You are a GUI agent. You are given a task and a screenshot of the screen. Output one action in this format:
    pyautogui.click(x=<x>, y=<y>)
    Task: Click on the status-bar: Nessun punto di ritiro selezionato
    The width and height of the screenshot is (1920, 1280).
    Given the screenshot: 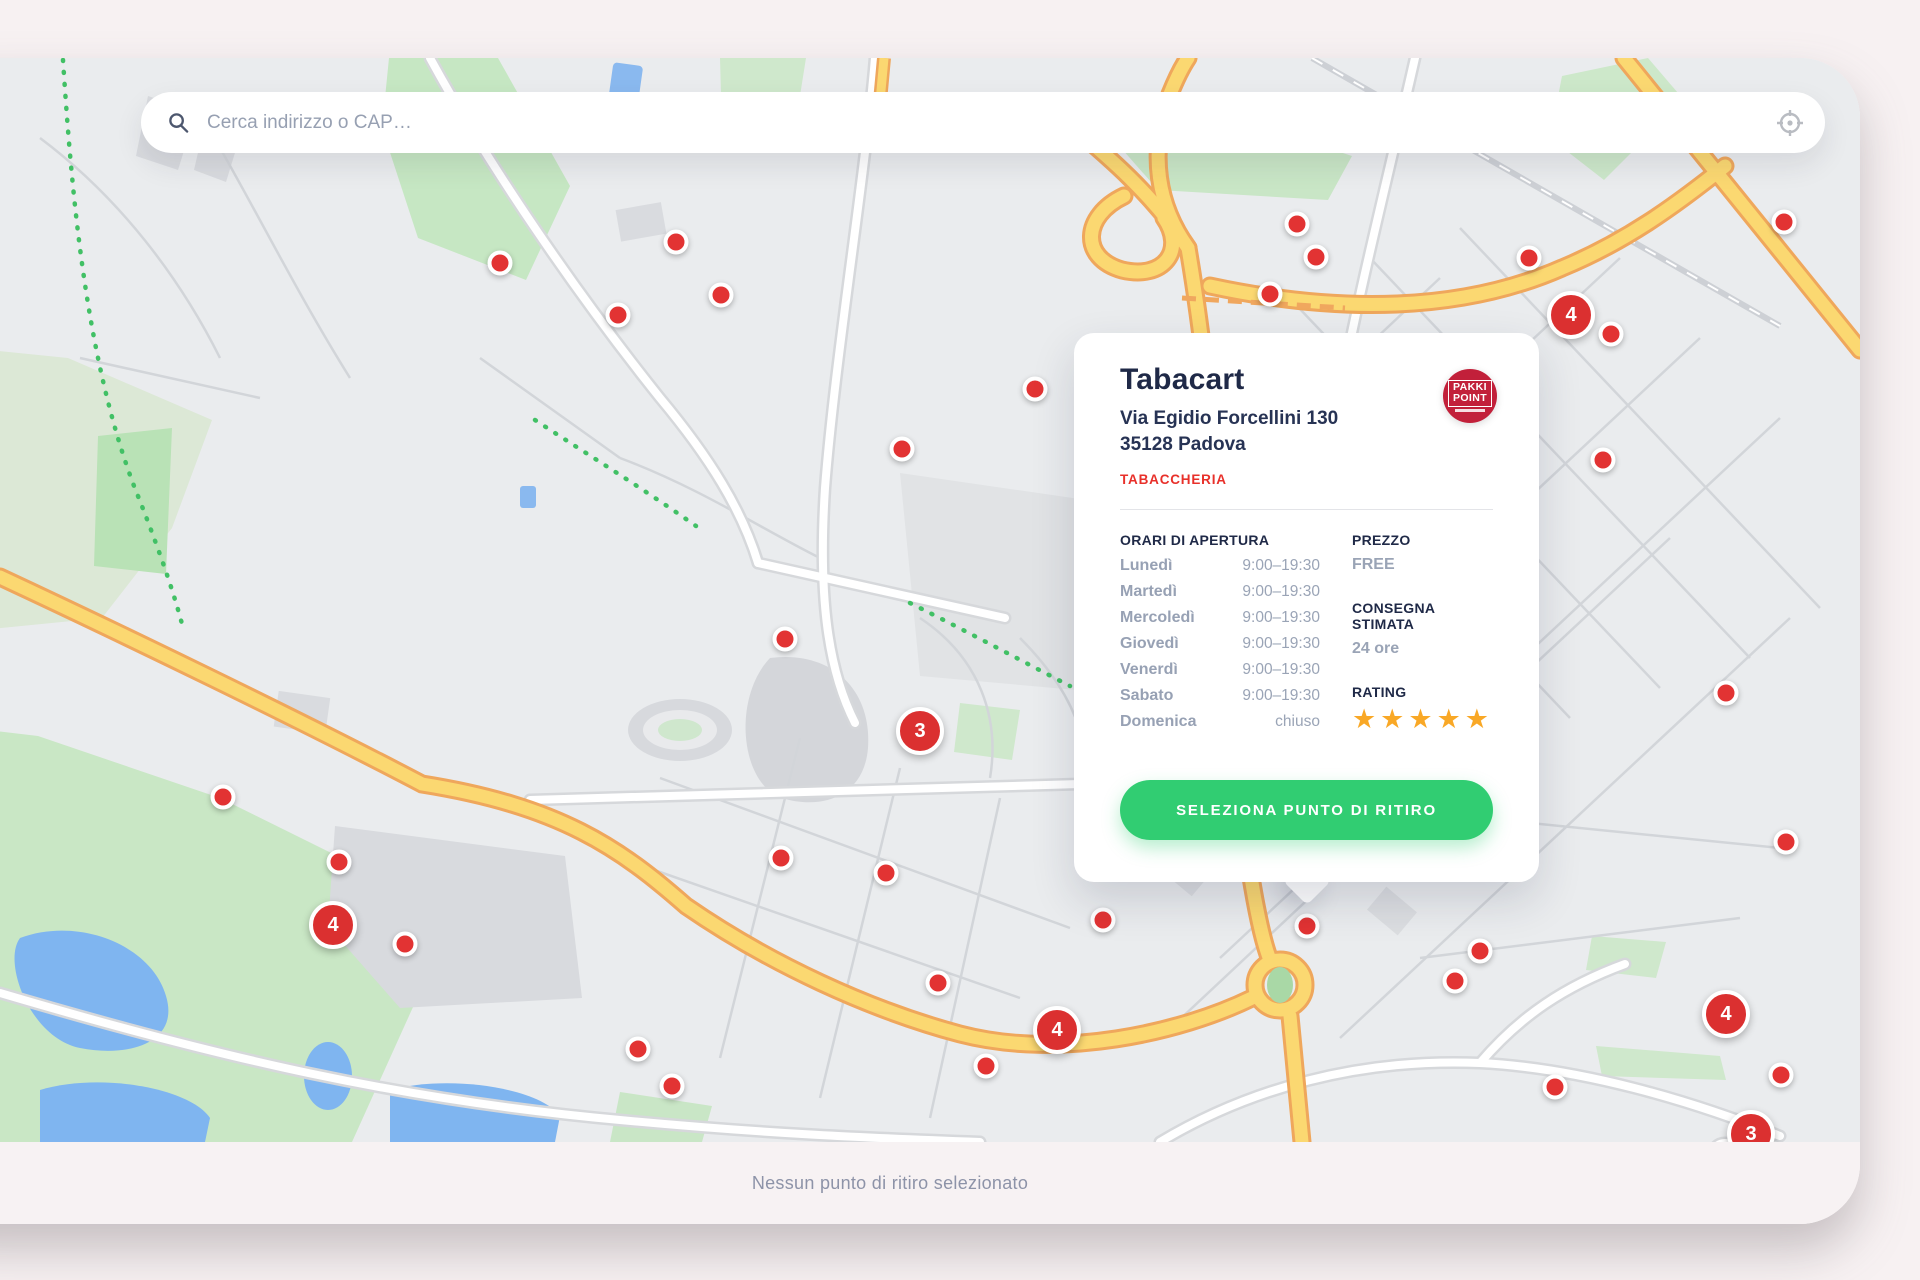 What is the action you would take?
    pyautogui.click(x=930, y=1183)
    